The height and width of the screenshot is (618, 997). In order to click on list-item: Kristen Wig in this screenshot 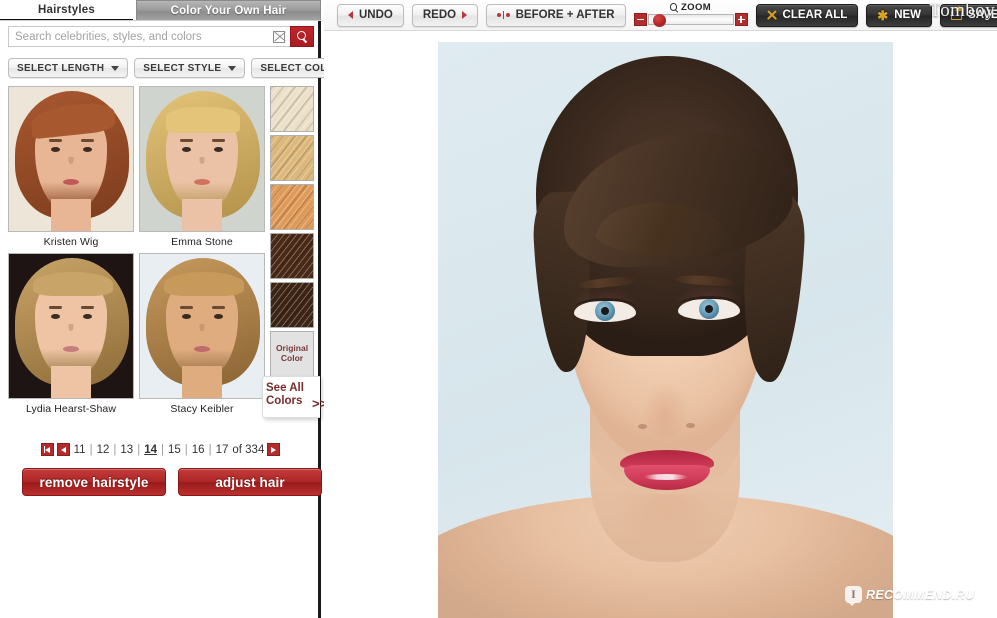, I will do `click(71, 169)`.